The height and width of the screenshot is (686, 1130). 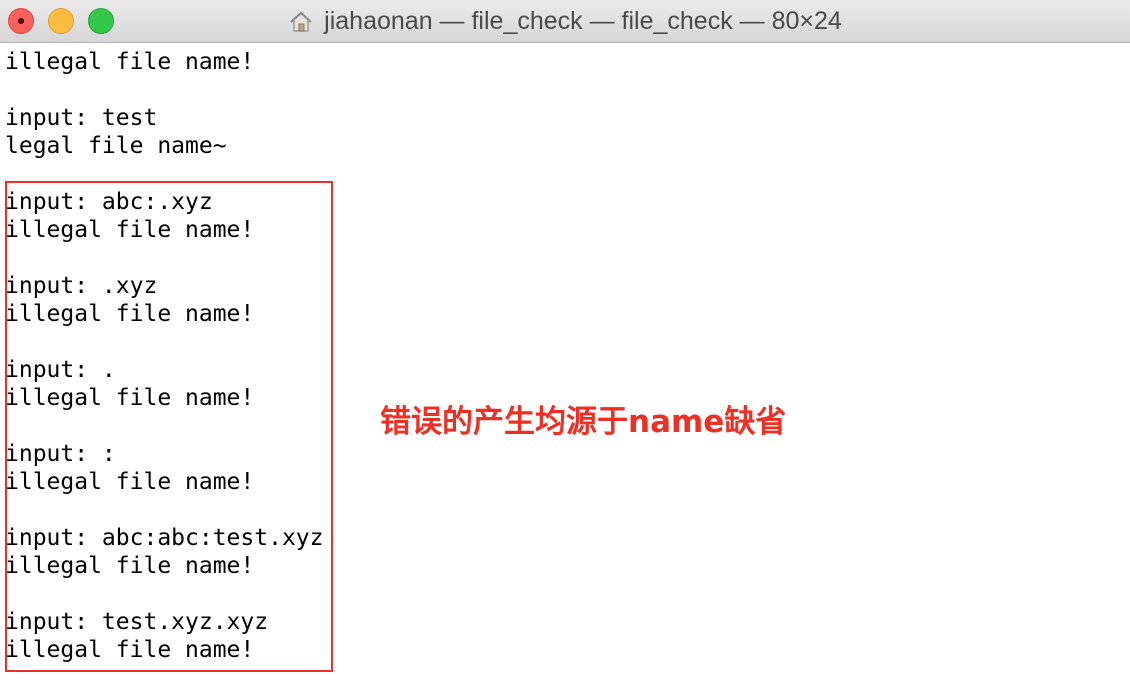 I want to click on terminal-line: legal file name~, so click(x=116, y=146).